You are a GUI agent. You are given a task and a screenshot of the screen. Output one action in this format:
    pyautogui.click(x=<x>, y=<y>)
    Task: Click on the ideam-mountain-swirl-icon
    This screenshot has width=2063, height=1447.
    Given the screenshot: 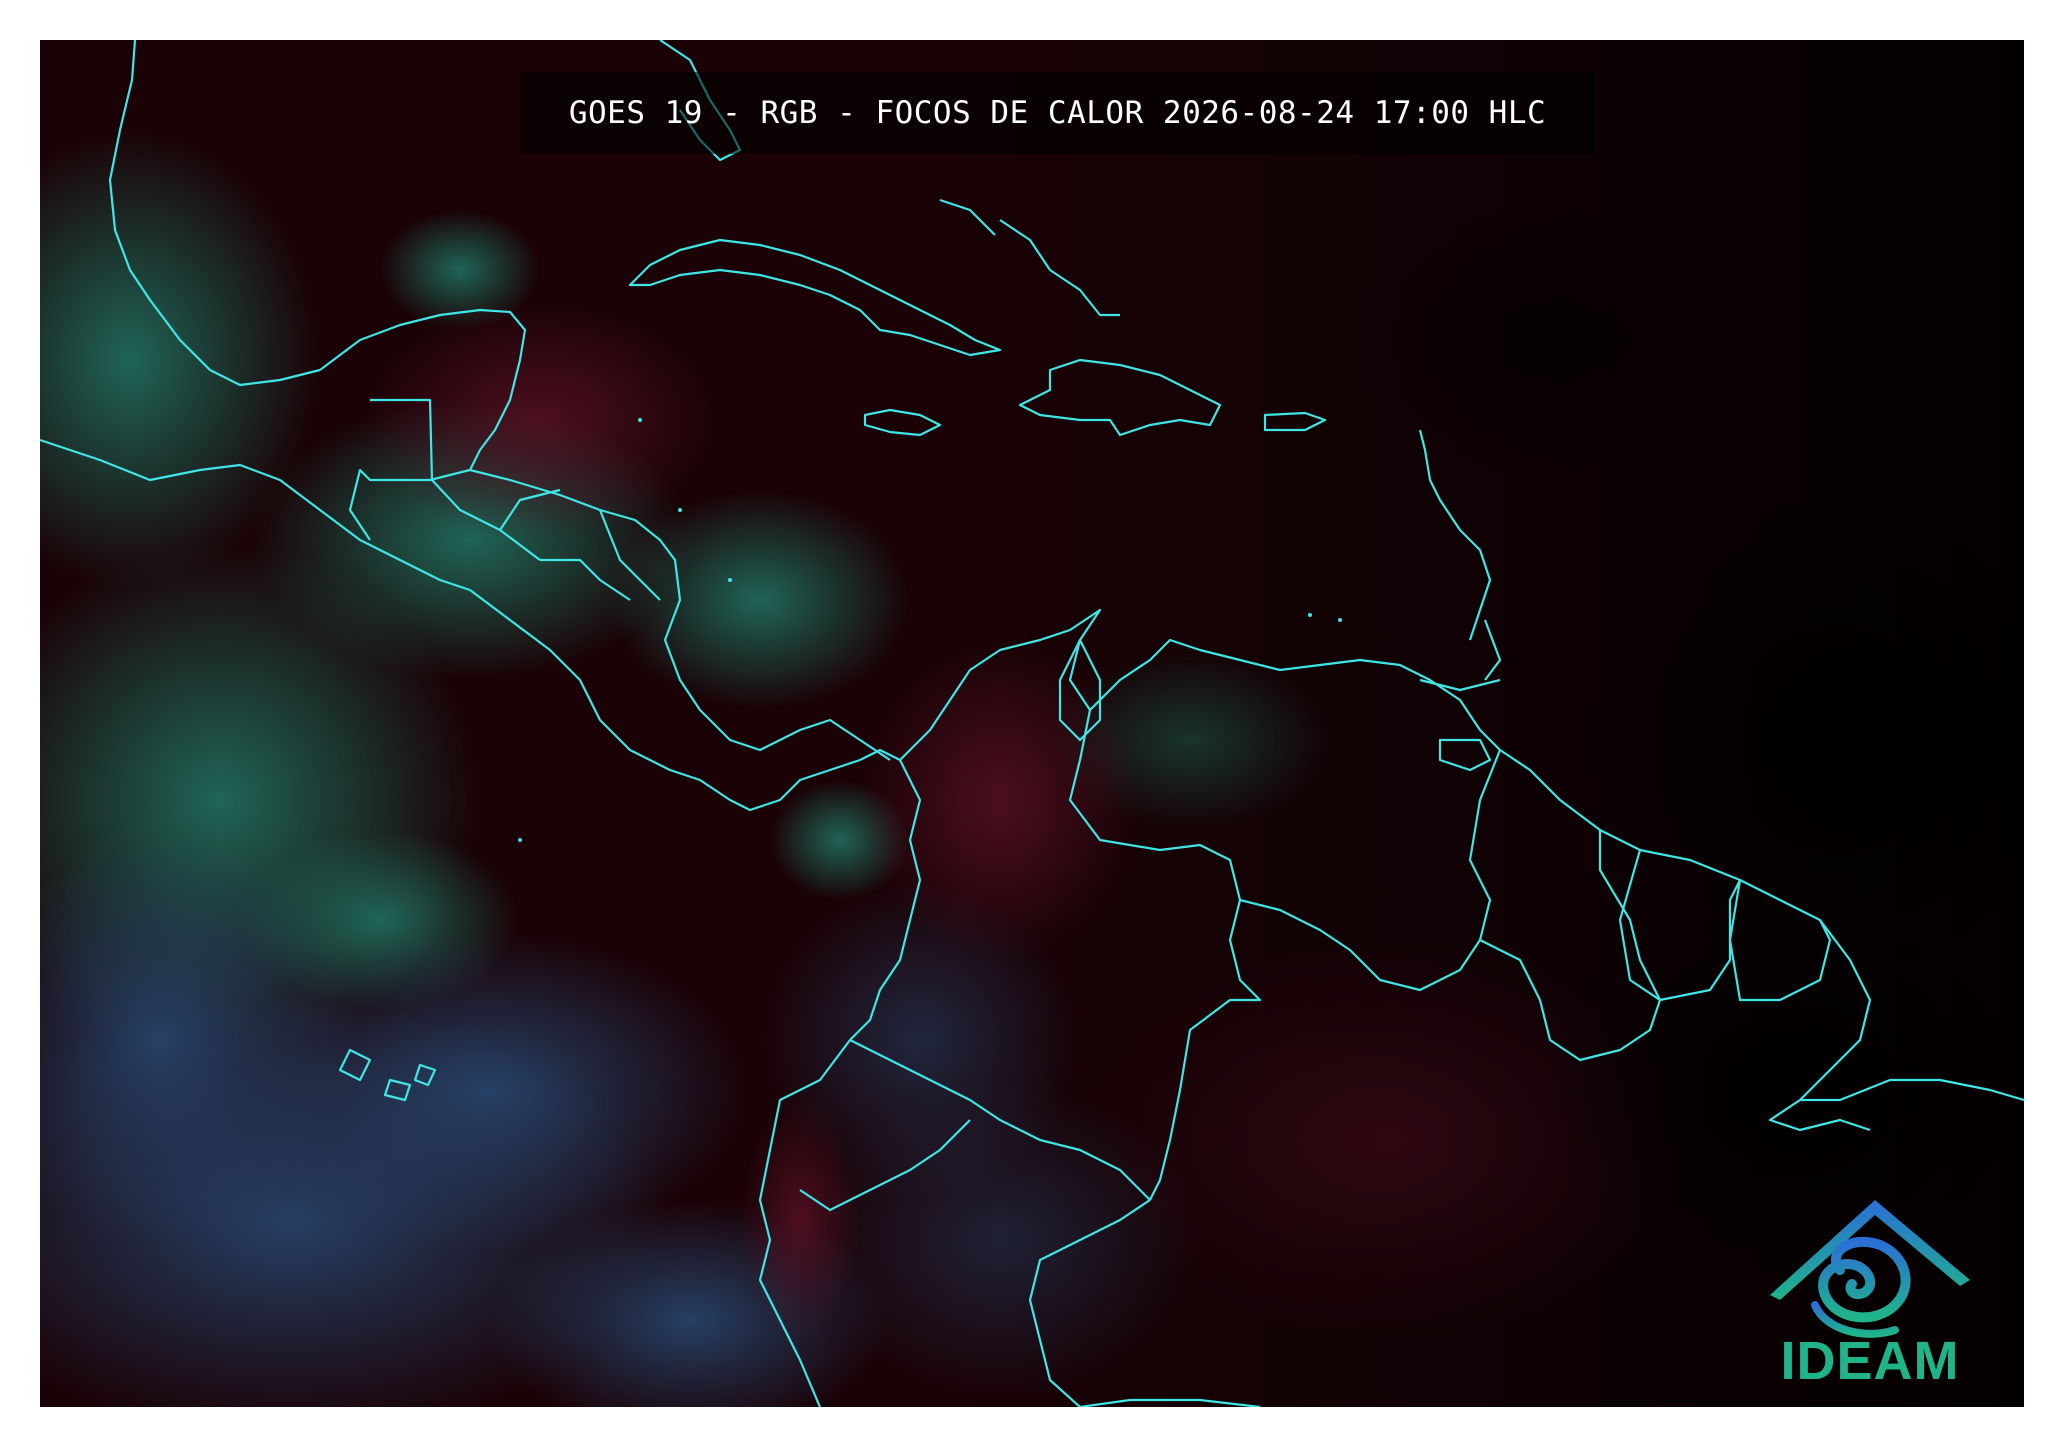 What is the action you would take?
    pyautogui.click(x=1870, y=1269)
    